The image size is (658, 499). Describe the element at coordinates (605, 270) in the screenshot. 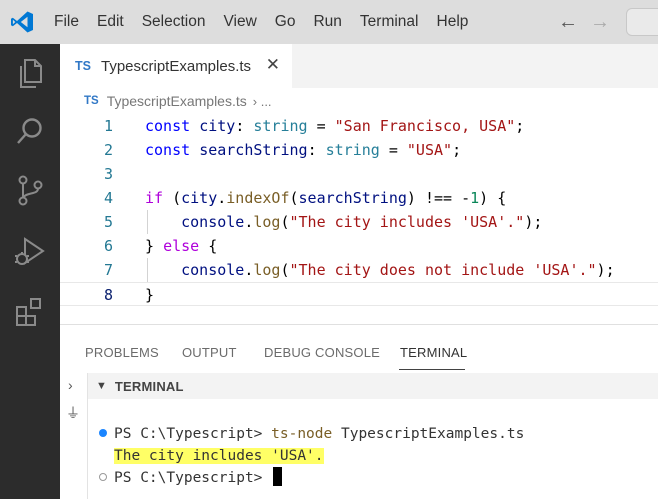

I see `code-token: );` at that location.